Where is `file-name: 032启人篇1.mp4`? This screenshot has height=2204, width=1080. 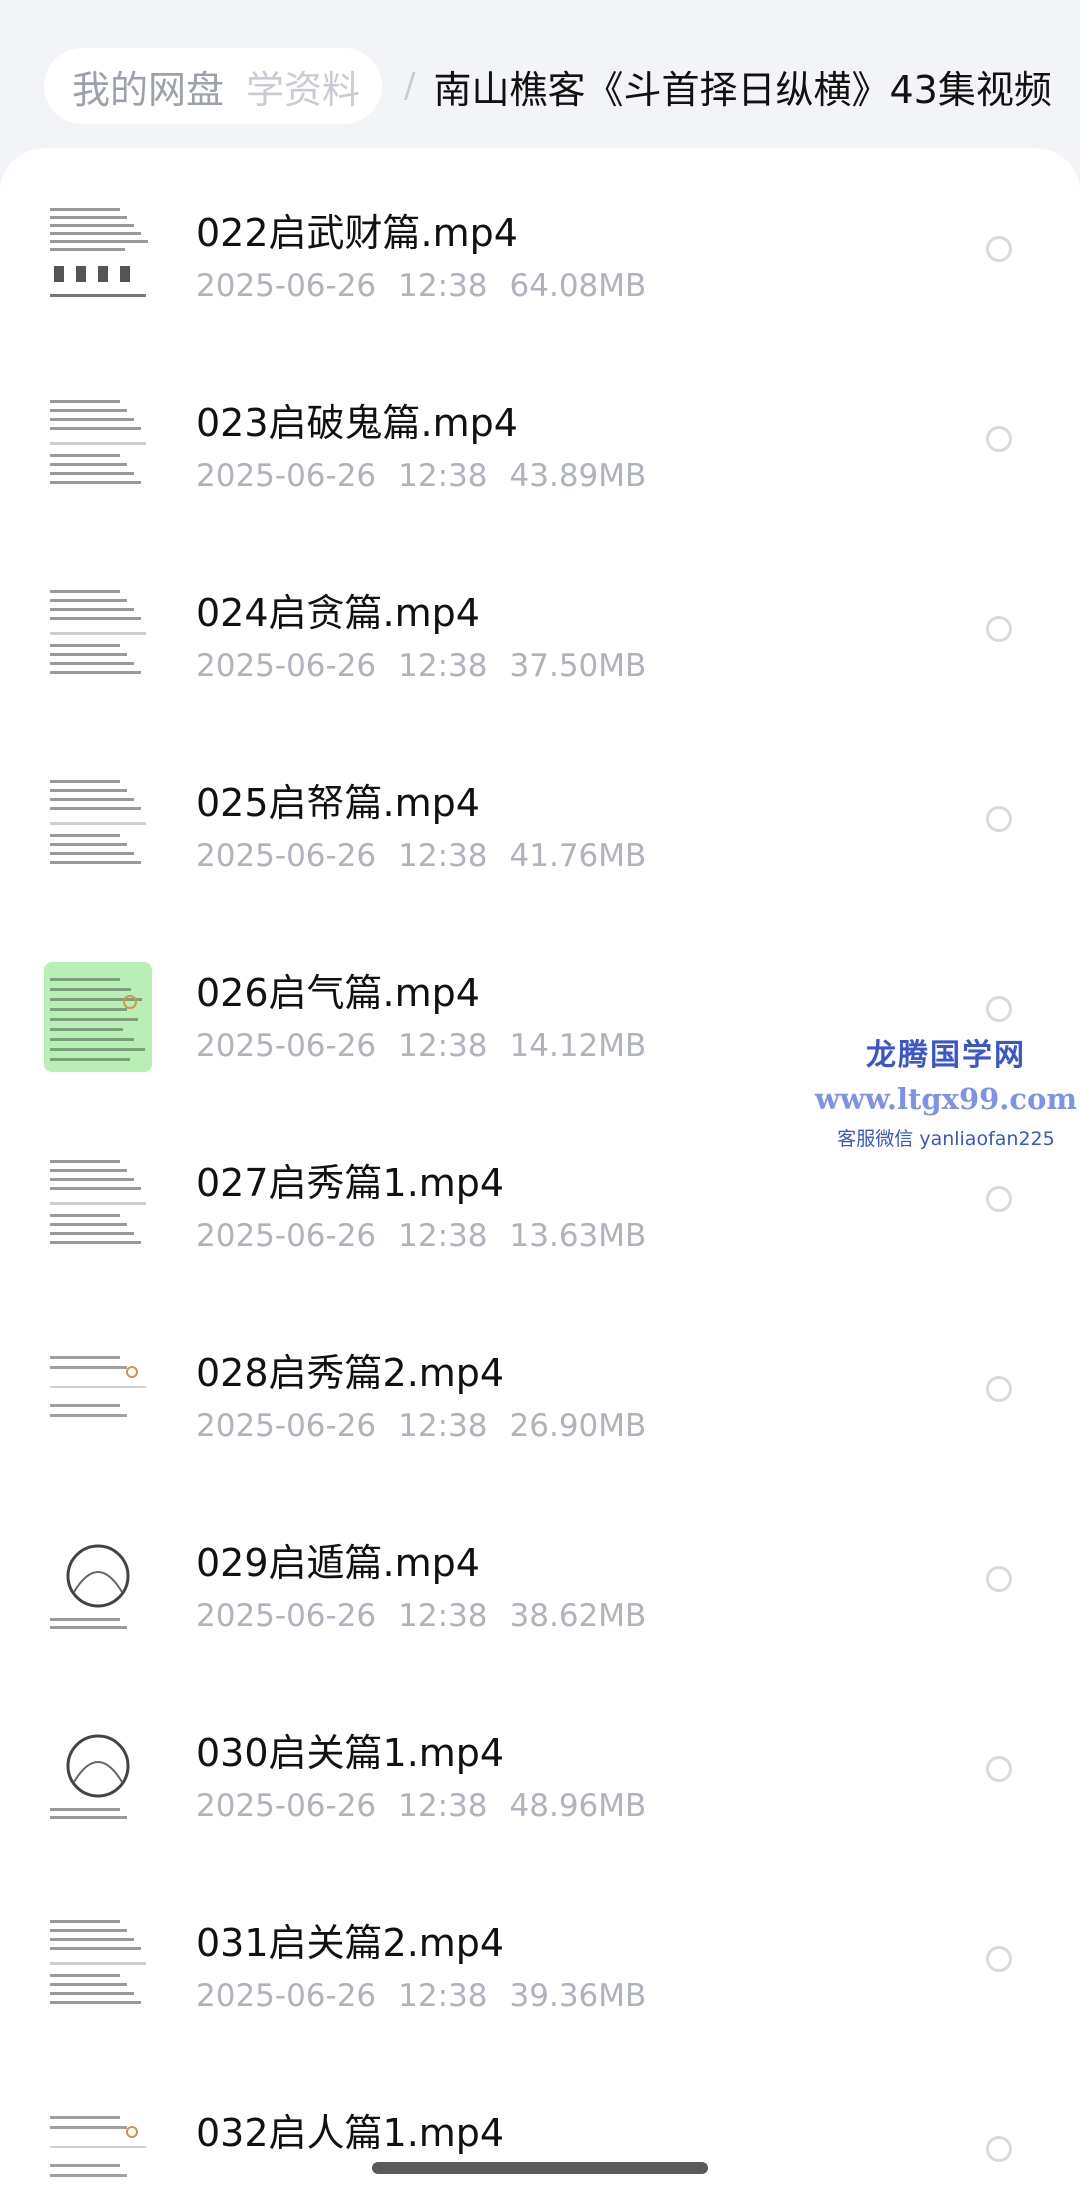
file-name: 032启人篇1.mp4 is located at coordinates (350, 2133).